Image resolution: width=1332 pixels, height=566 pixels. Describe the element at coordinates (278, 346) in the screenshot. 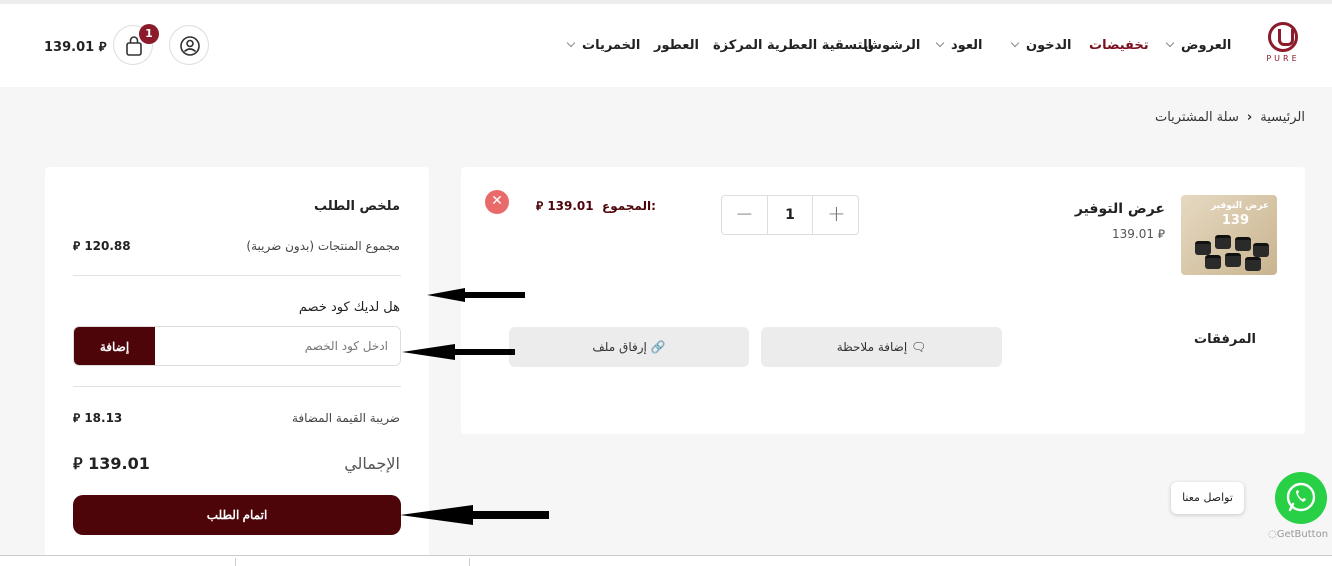

I see `coupon-input` at that location.